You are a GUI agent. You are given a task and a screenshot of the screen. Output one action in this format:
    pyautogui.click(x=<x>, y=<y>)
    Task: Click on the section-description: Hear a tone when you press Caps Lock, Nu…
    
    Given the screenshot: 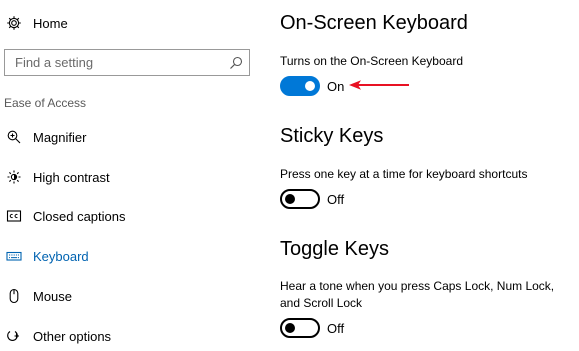 What is the action you would take?
    pyautogui.click(x=417, y=294)
    